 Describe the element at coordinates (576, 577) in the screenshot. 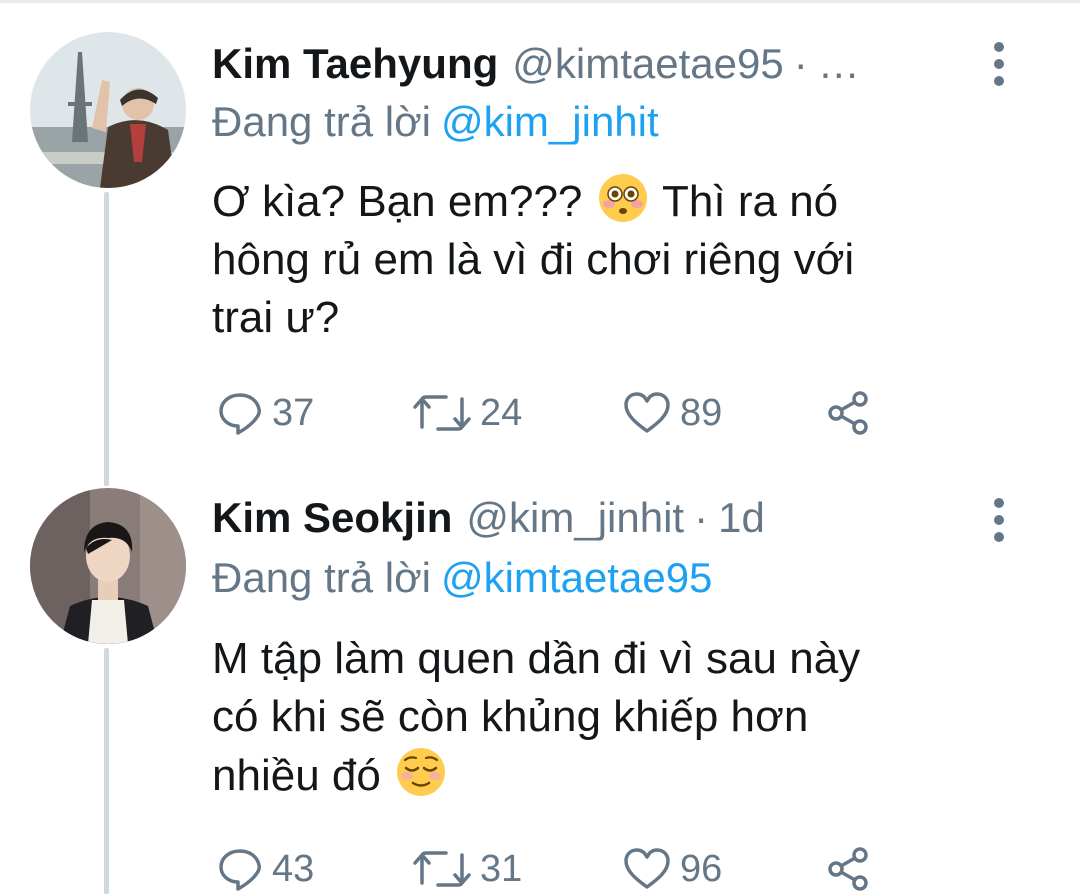

I see `mention-link: @kimtaetae95` at that location.